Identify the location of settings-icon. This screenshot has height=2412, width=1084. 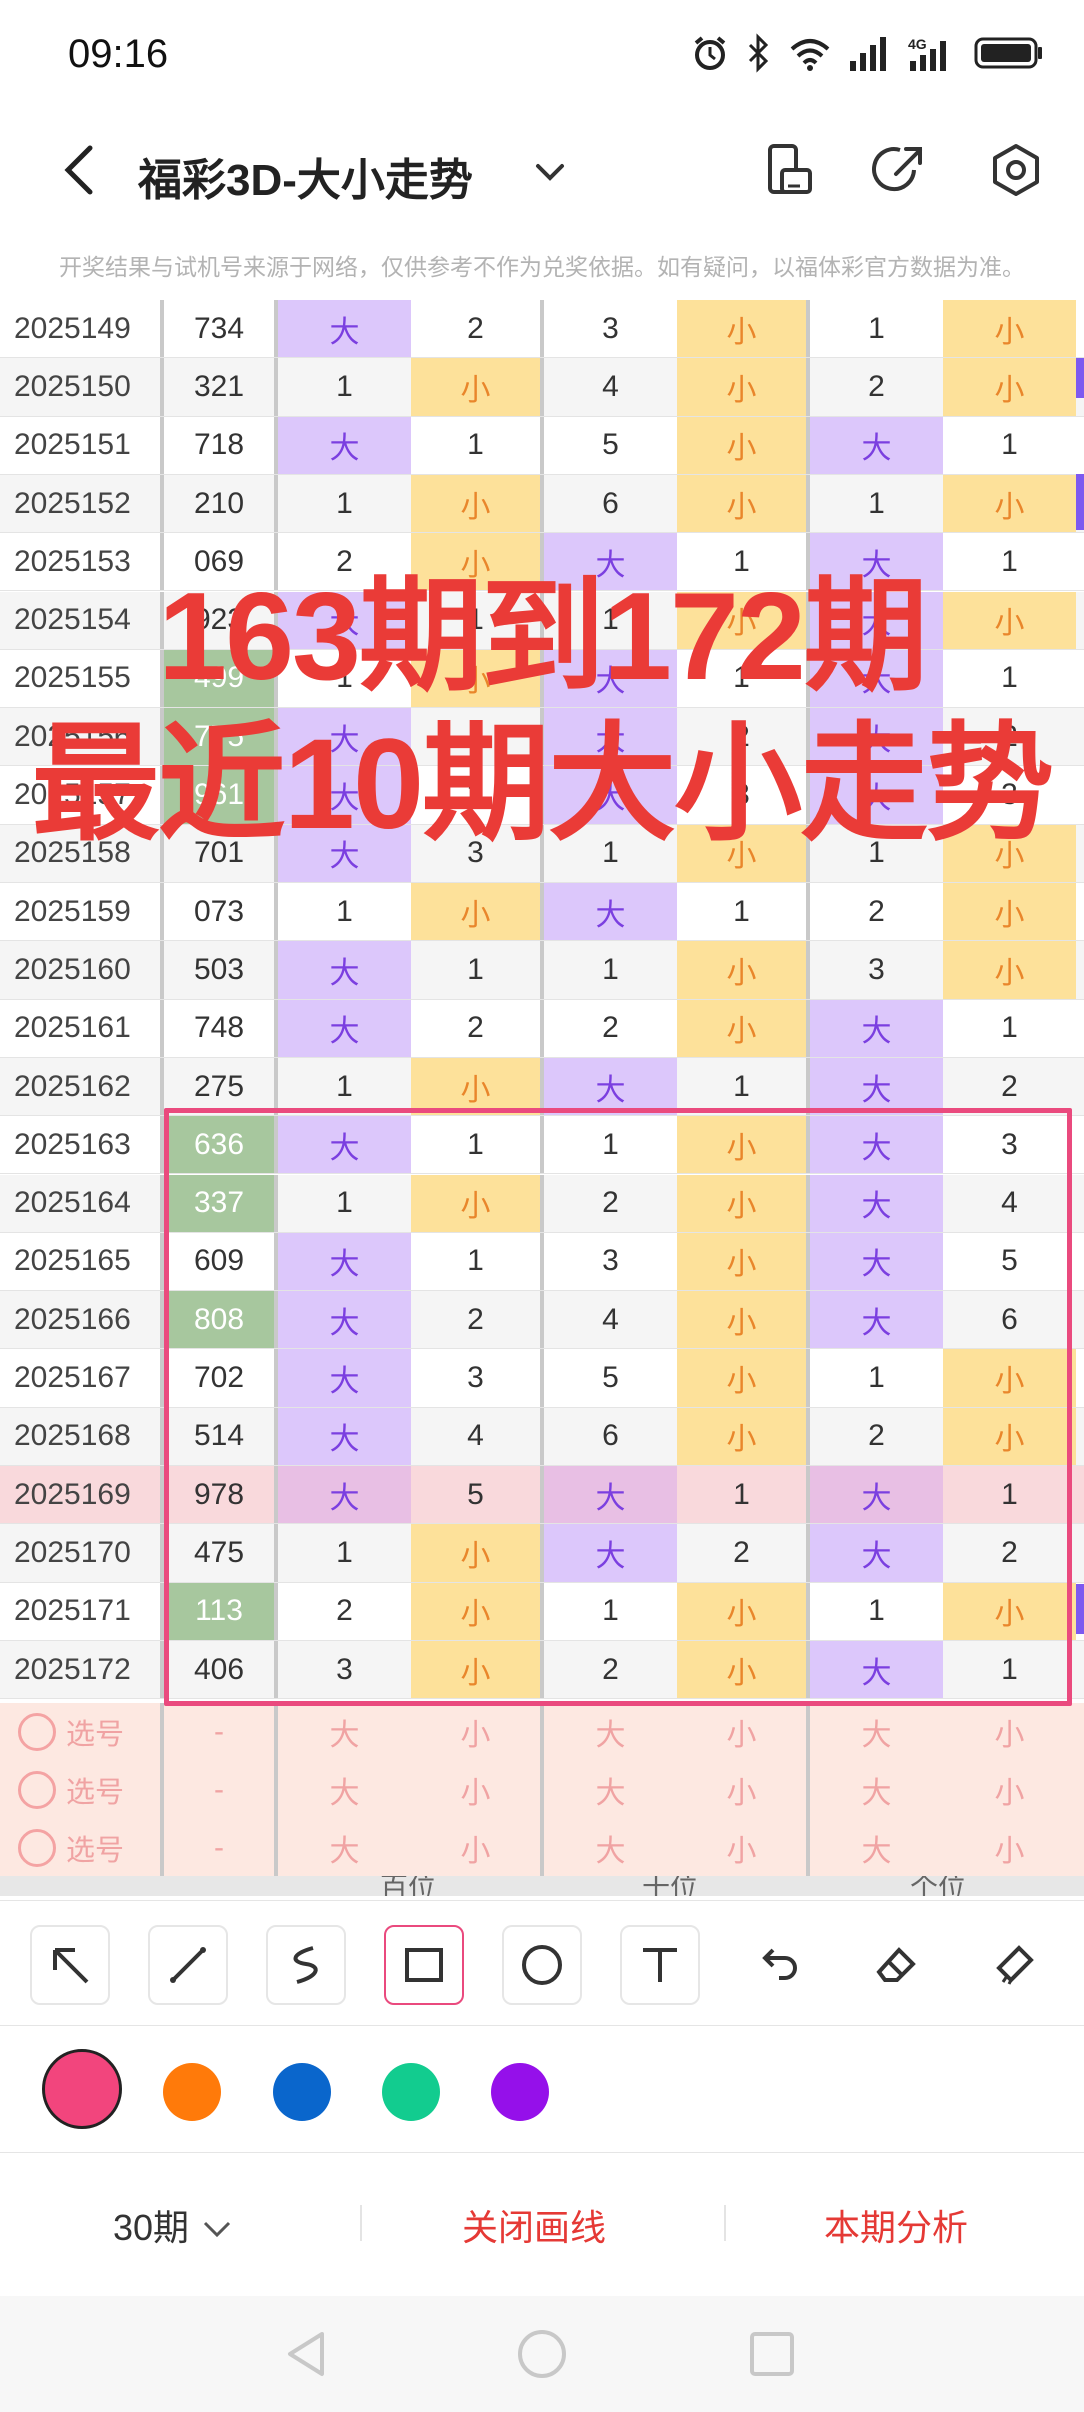
(1016, 170).